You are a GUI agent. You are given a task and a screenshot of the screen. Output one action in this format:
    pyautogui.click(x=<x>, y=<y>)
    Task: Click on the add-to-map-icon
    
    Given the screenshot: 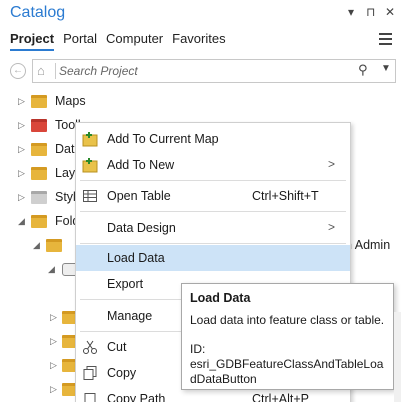 What is the action you would take?
    pyautogui.click(x=90, y=139)
    